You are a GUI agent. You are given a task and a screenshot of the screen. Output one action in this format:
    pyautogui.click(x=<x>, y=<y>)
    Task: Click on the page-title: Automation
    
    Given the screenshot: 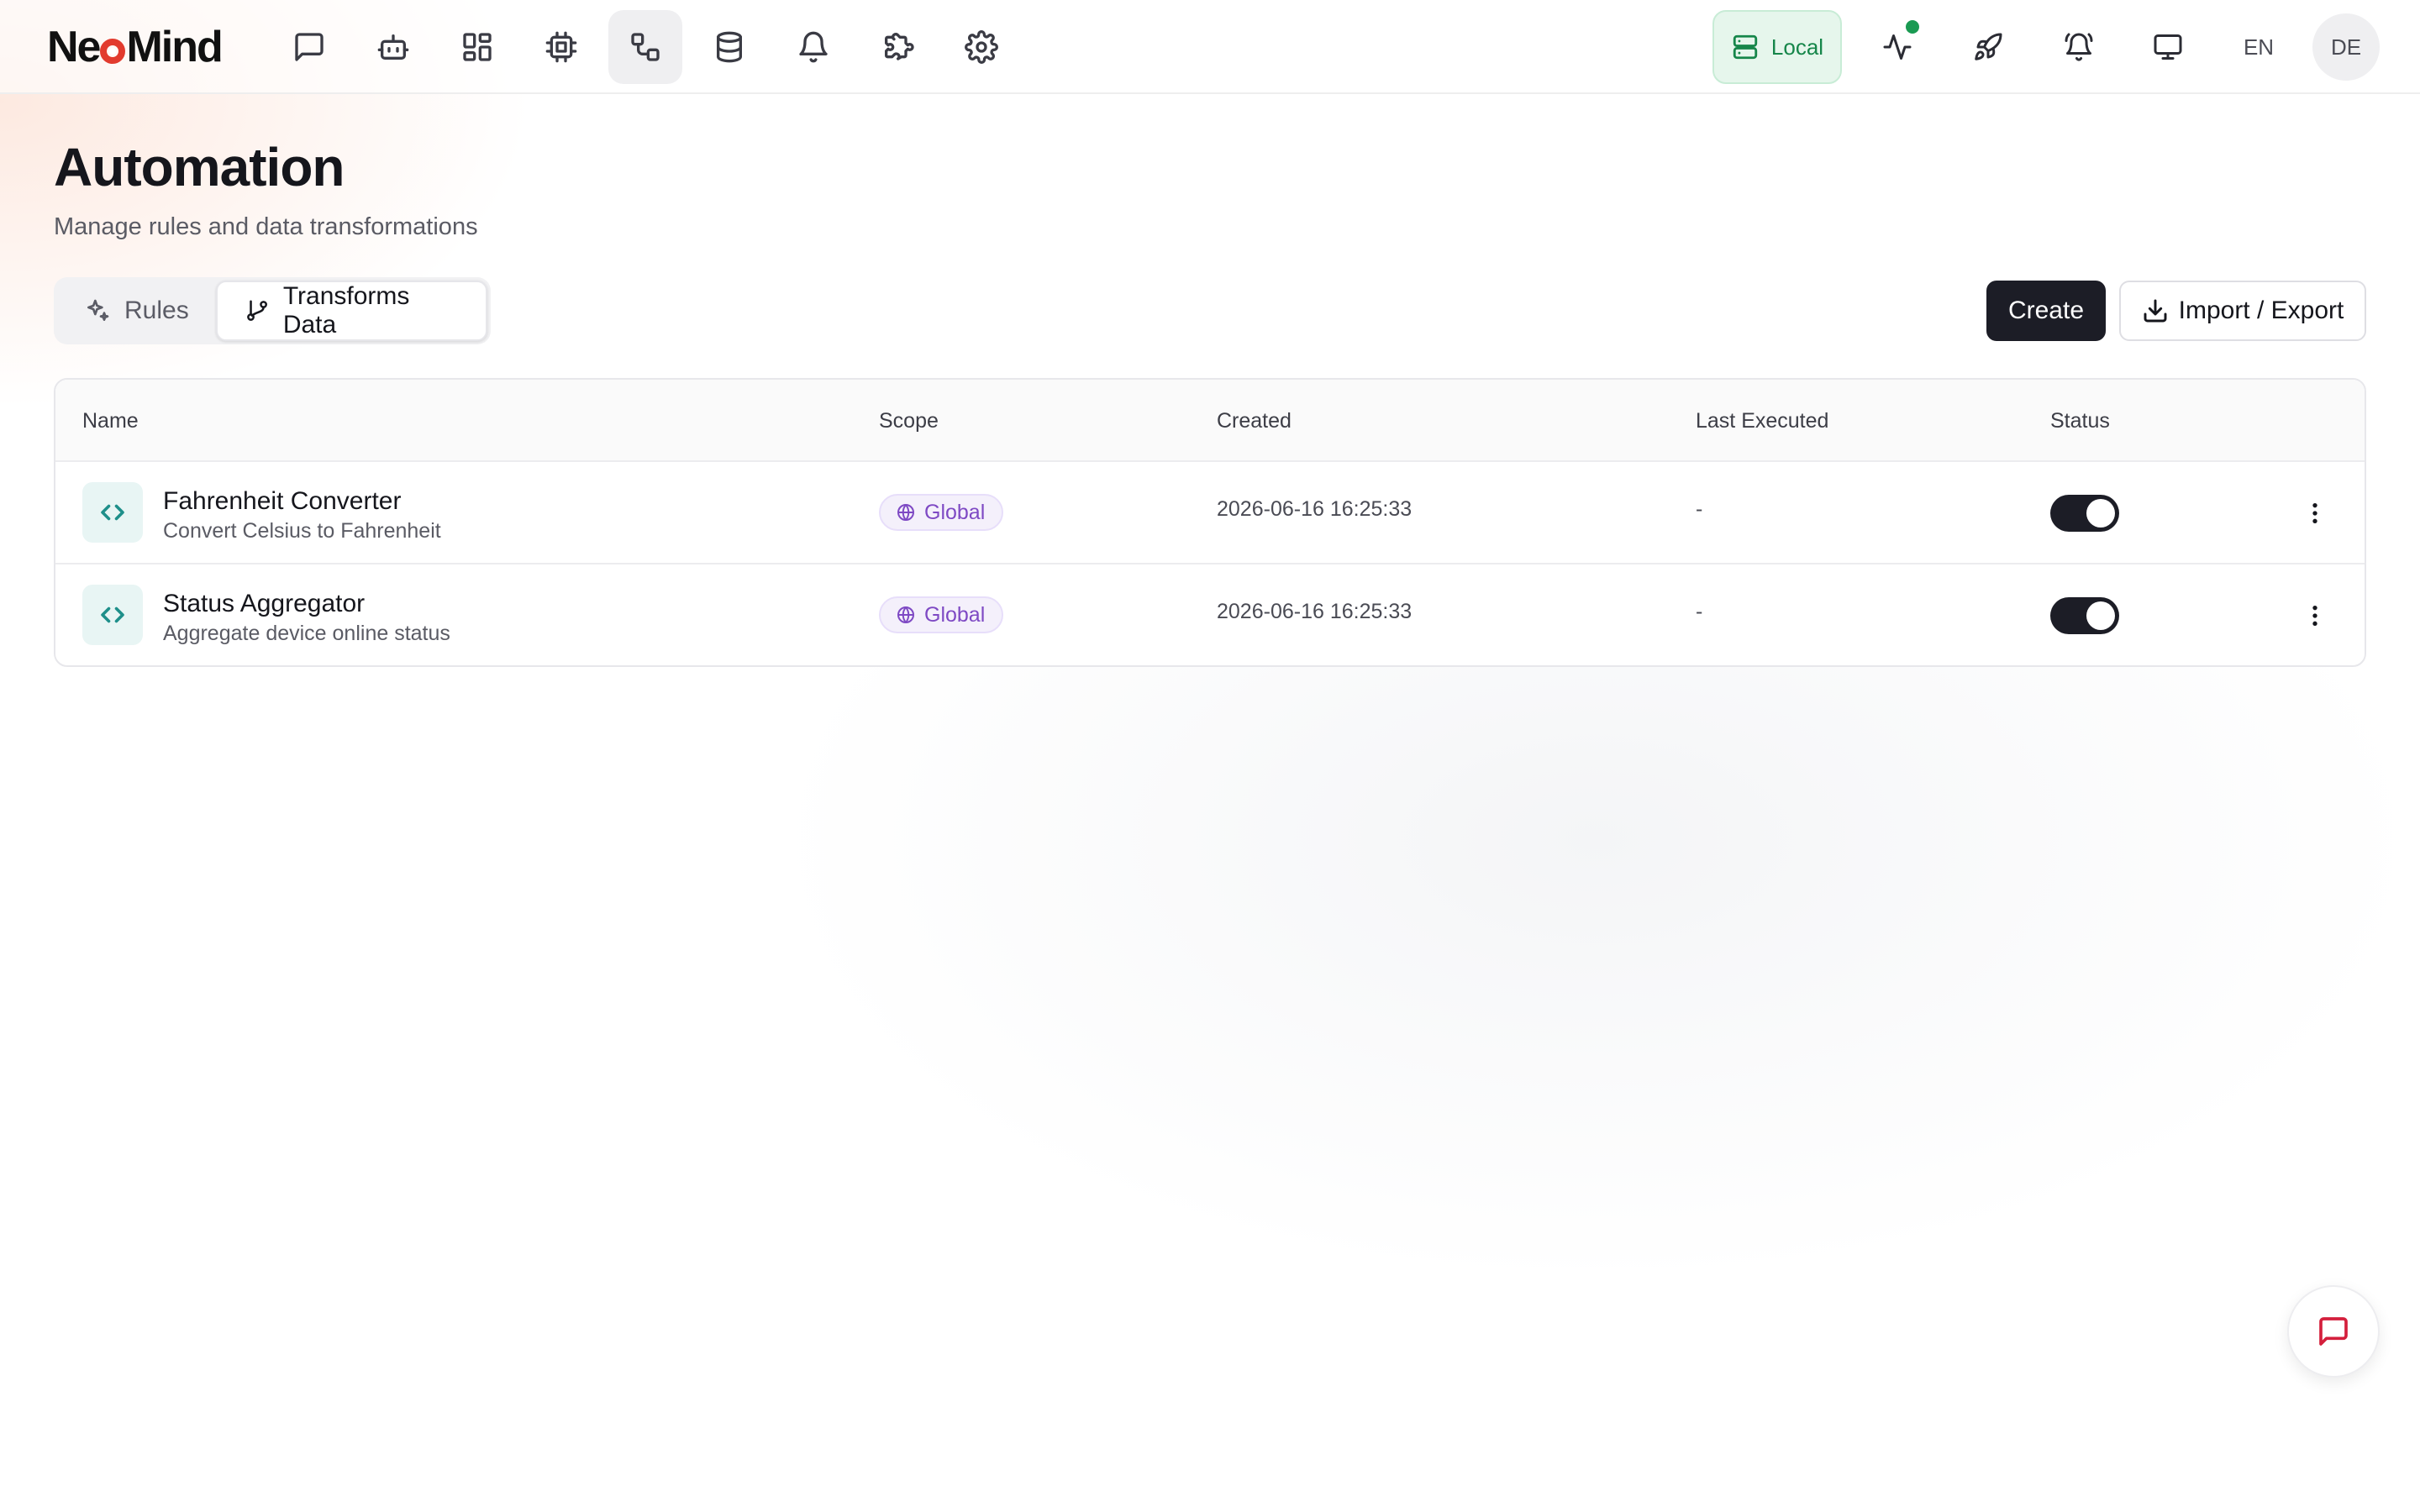 What is the action you would take?
    pyautogui.click(x=199, y=167)
    